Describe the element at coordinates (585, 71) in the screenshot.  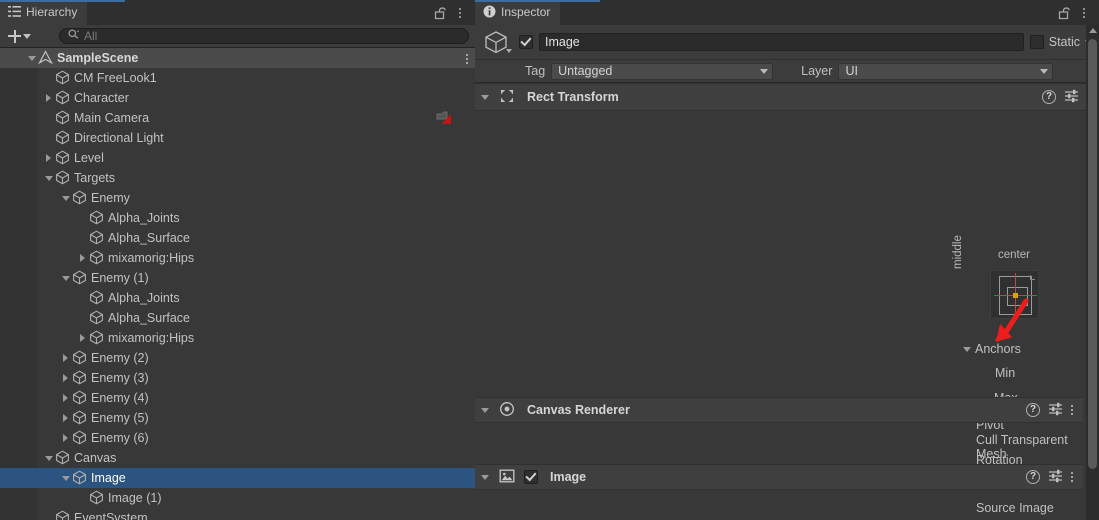
I see `tag-value: Untagged` at that location.